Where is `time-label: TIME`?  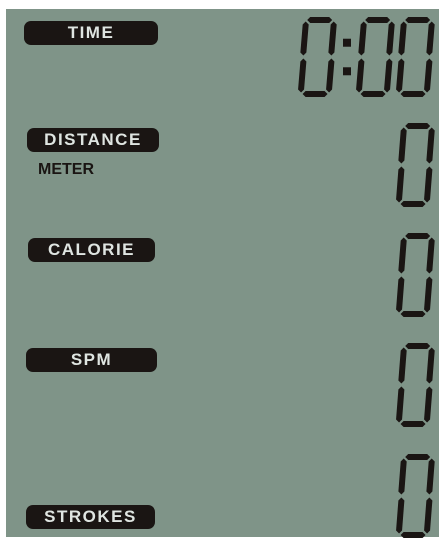 time-label: TIME is located at coordinates (91, 33).